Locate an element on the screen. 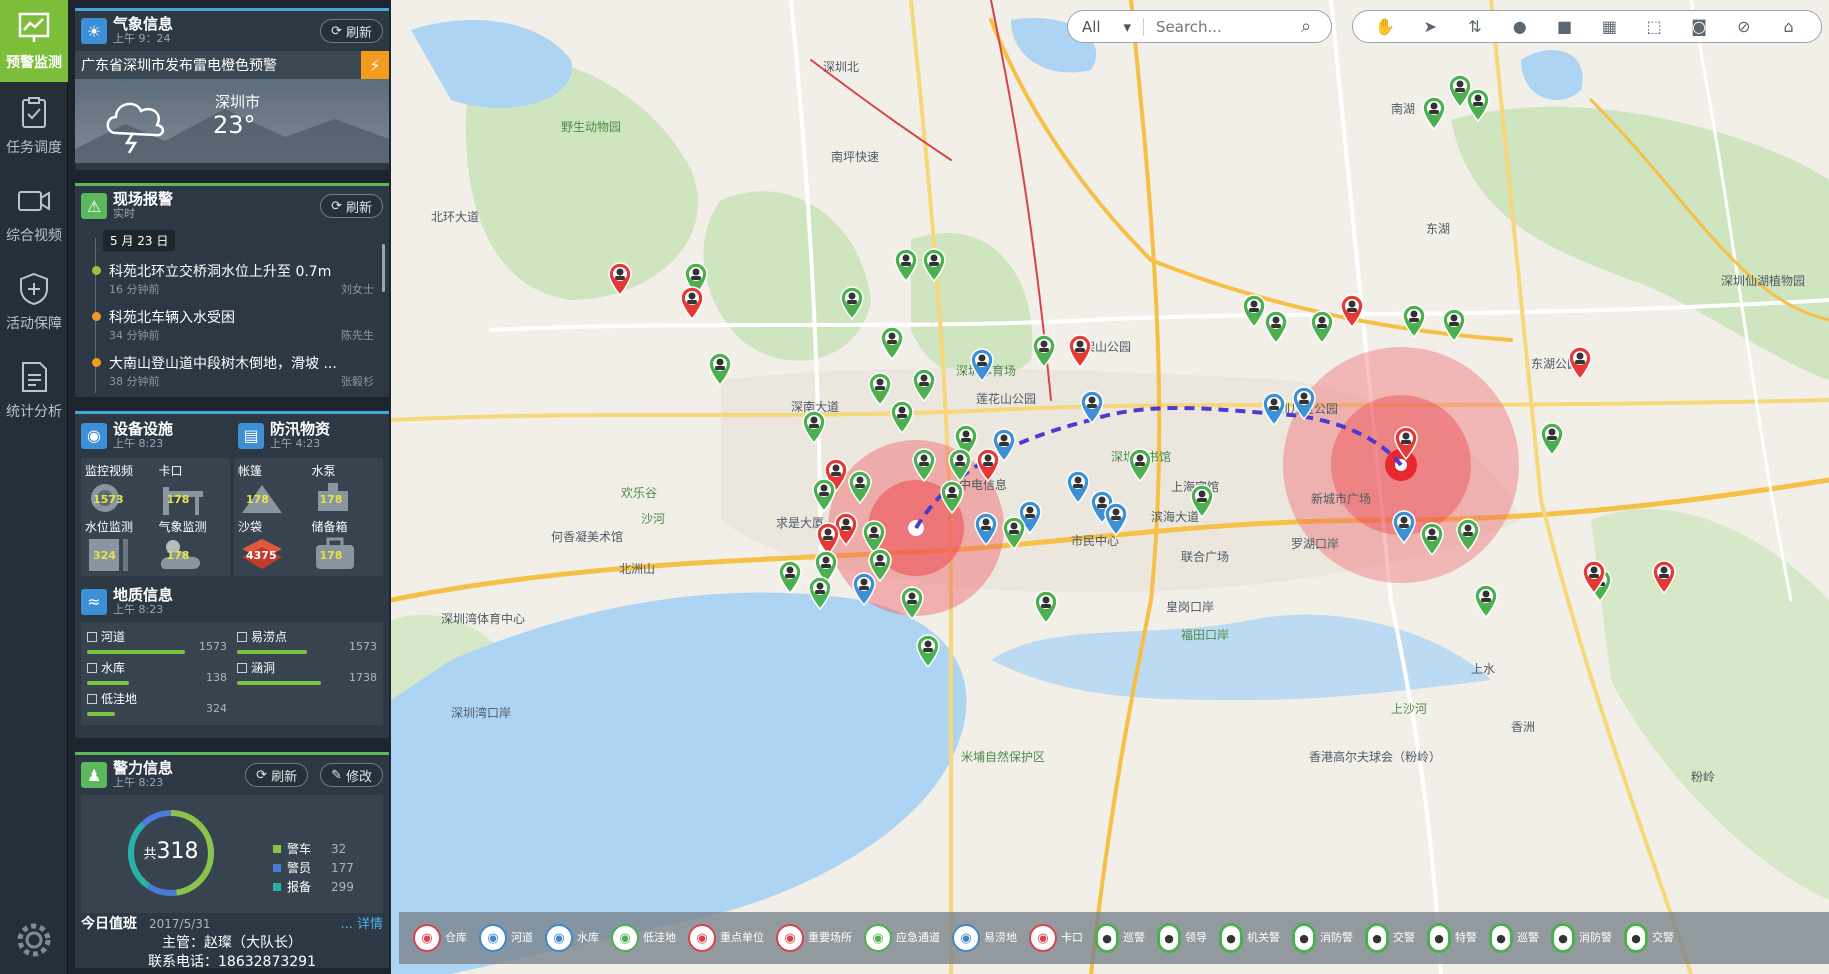 The width and height of the screenshot is (1829, 974). legend-item: ◉ 仓库 is located at coordinates (440, 938).